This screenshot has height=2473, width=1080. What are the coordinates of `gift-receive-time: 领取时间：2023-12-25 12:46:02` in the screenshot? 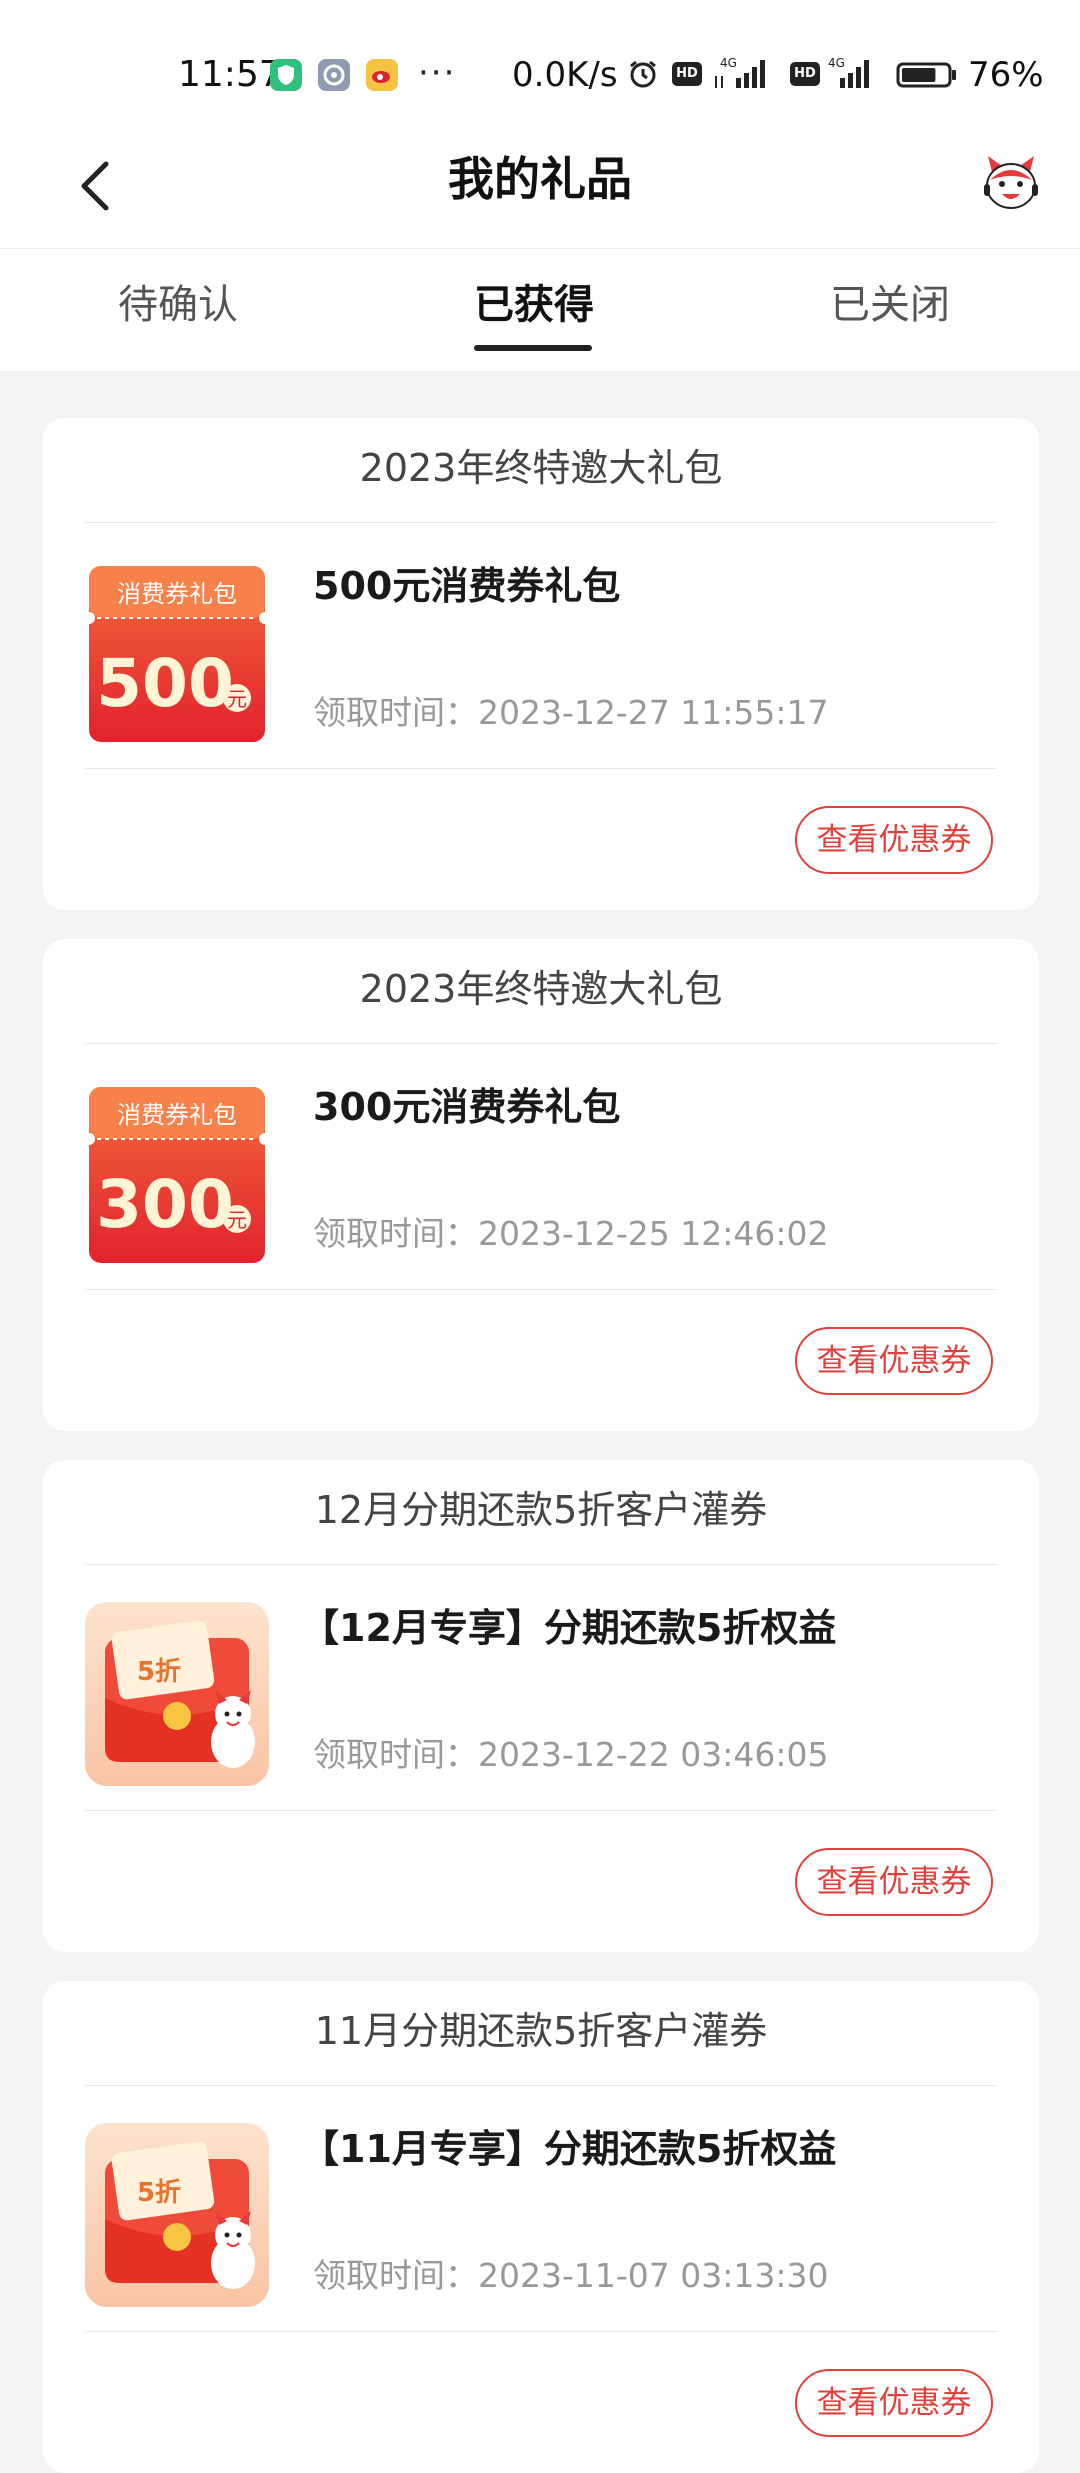 It's located at (571, 1233).